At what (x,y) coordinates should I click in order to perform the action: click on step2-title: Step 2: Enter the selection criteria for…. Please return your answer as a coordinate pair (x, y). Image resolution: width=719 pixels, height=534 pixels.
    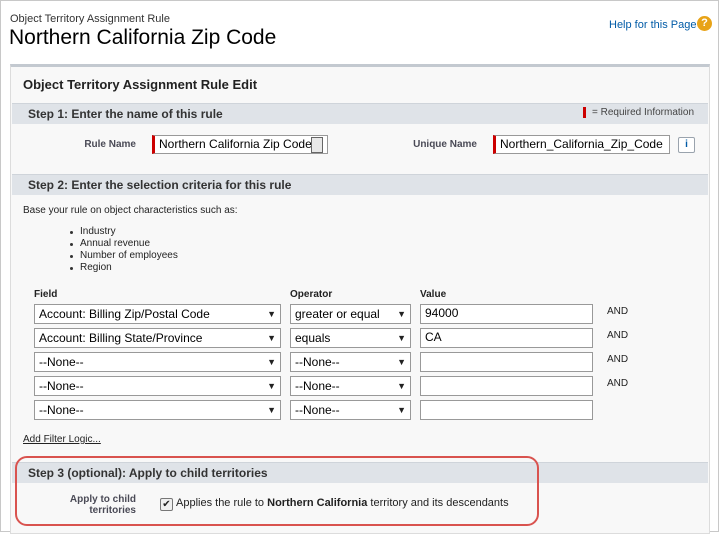
    Looking at the image, I should click on (160, 185).